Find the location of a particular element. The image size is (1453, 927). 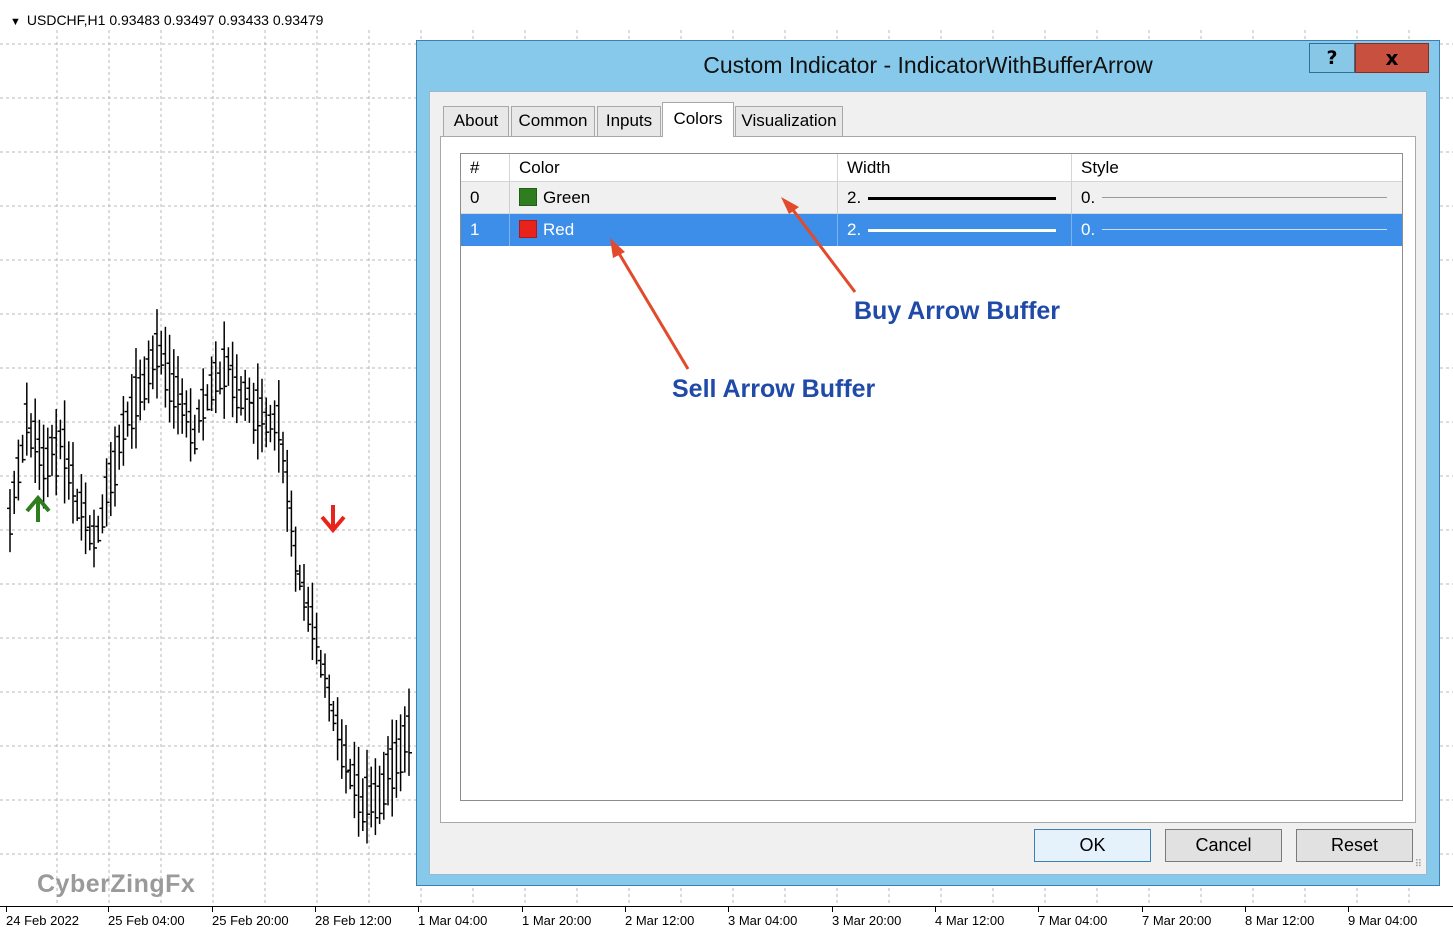

help-button: ? is located at coordinates (1332, 58).